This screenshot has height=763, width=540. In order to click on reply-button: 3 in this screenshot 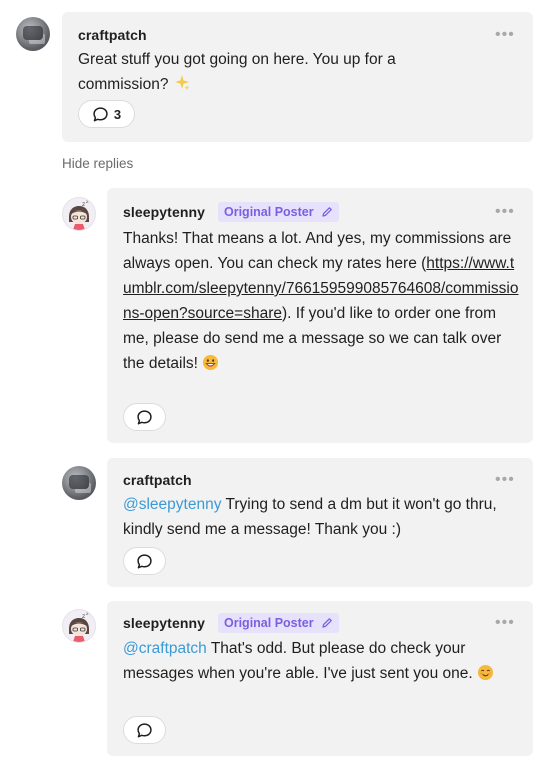, I will do `click(106, 114)`.